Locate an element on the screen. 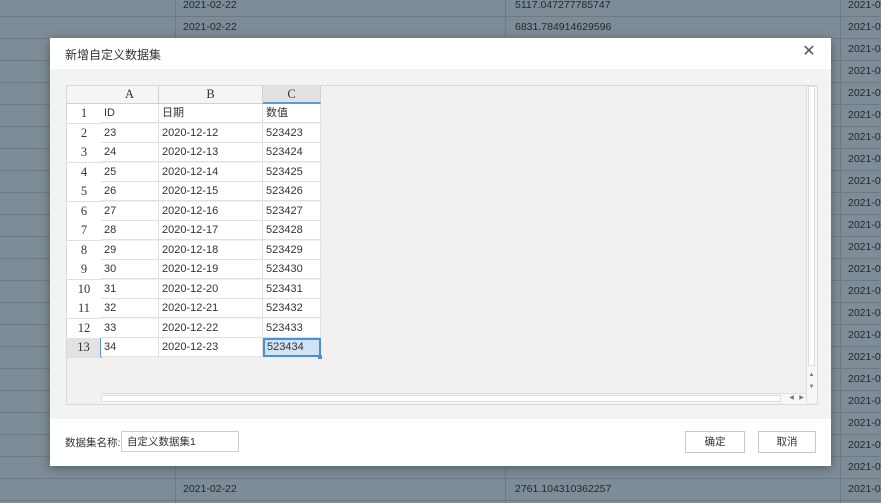 The height and width of the screenshot is (503, 881). background-row: 2021-02-22 2761.104310362257 2021-0 is located at coordinates (440, 490).